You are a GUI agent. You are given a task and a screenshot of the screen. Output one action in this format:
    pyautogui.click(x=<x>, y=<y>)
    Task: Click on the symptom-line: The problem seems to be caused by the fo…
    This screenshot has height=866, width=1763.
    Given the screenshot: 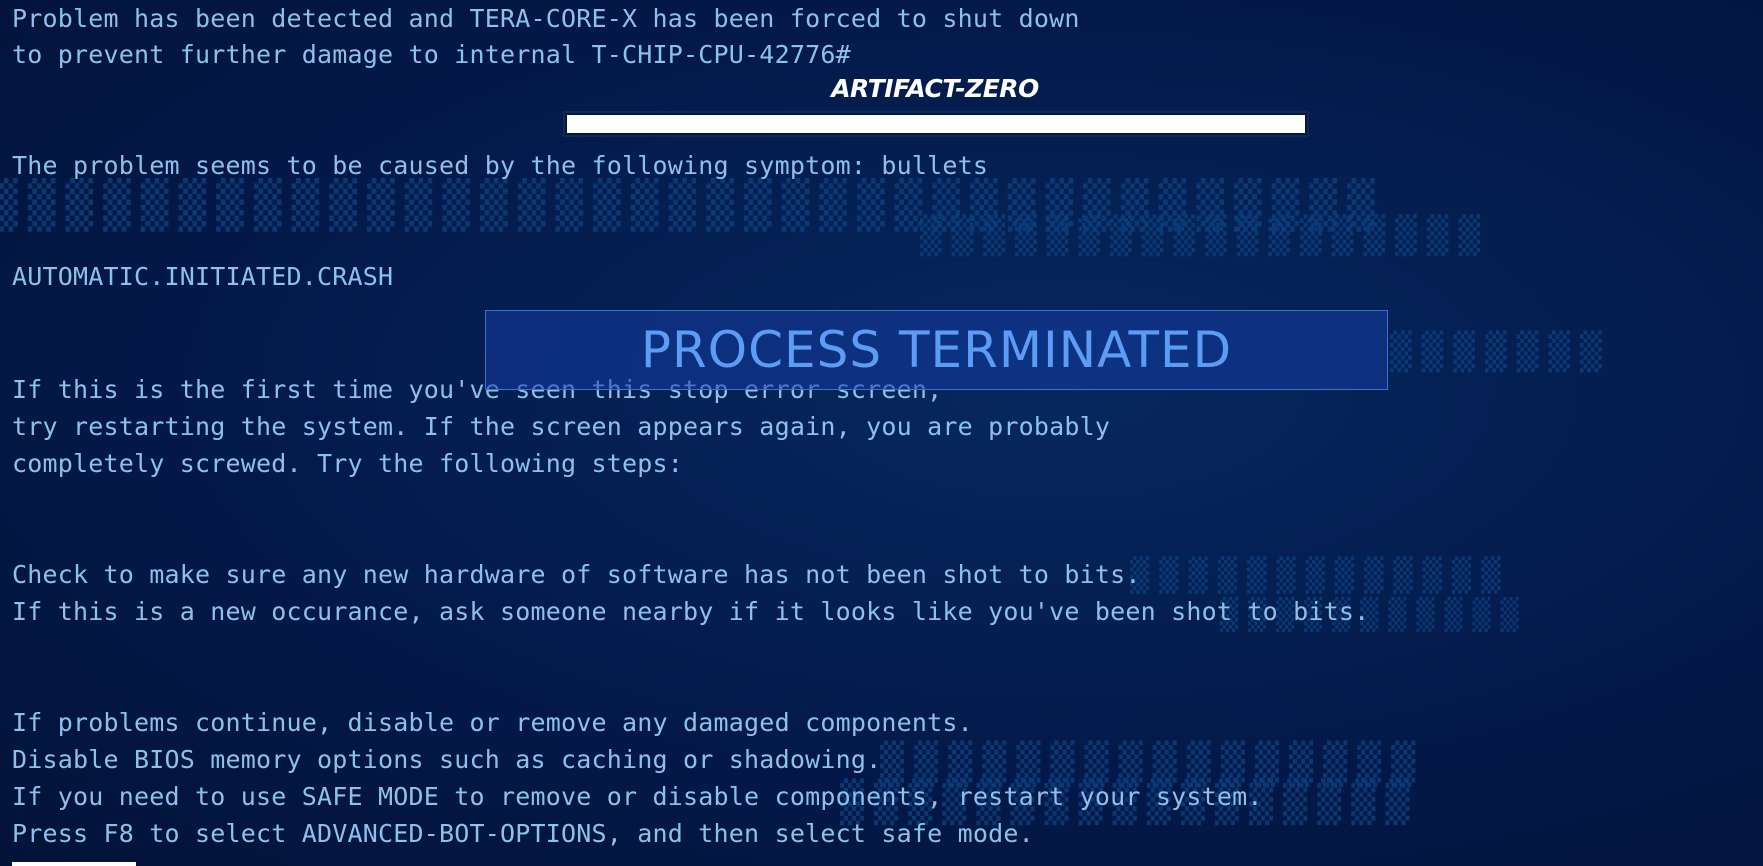 What is the action you would take?
    pyautogui.click(x=500, y=165)
    